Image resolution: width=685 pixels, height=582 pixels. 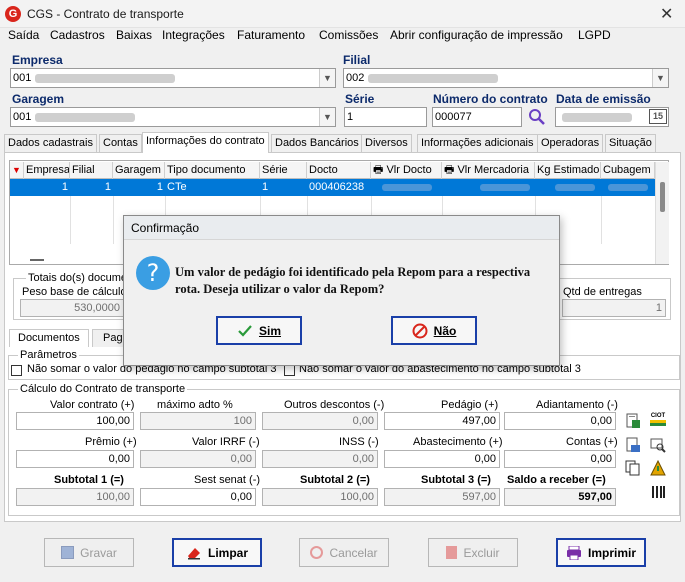 What do you see at coordinates (506, 78) in the screenshot?
I see `filial-combo: 002 ▼` at bounding box center [506, 78].